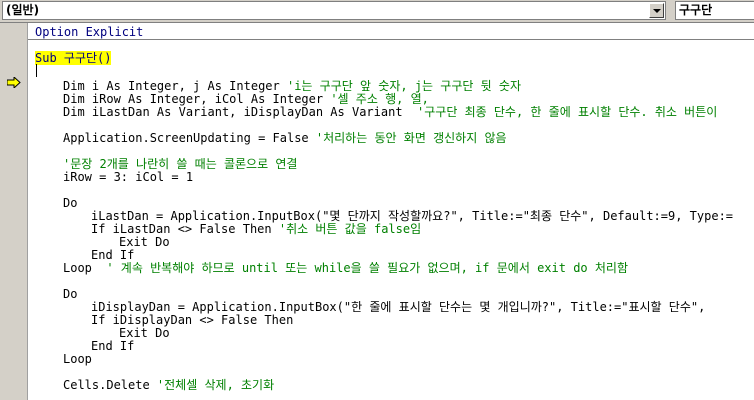 This screenshot has height=400, width=754. I want to click on object-combo: (일반), so click(334, 10).